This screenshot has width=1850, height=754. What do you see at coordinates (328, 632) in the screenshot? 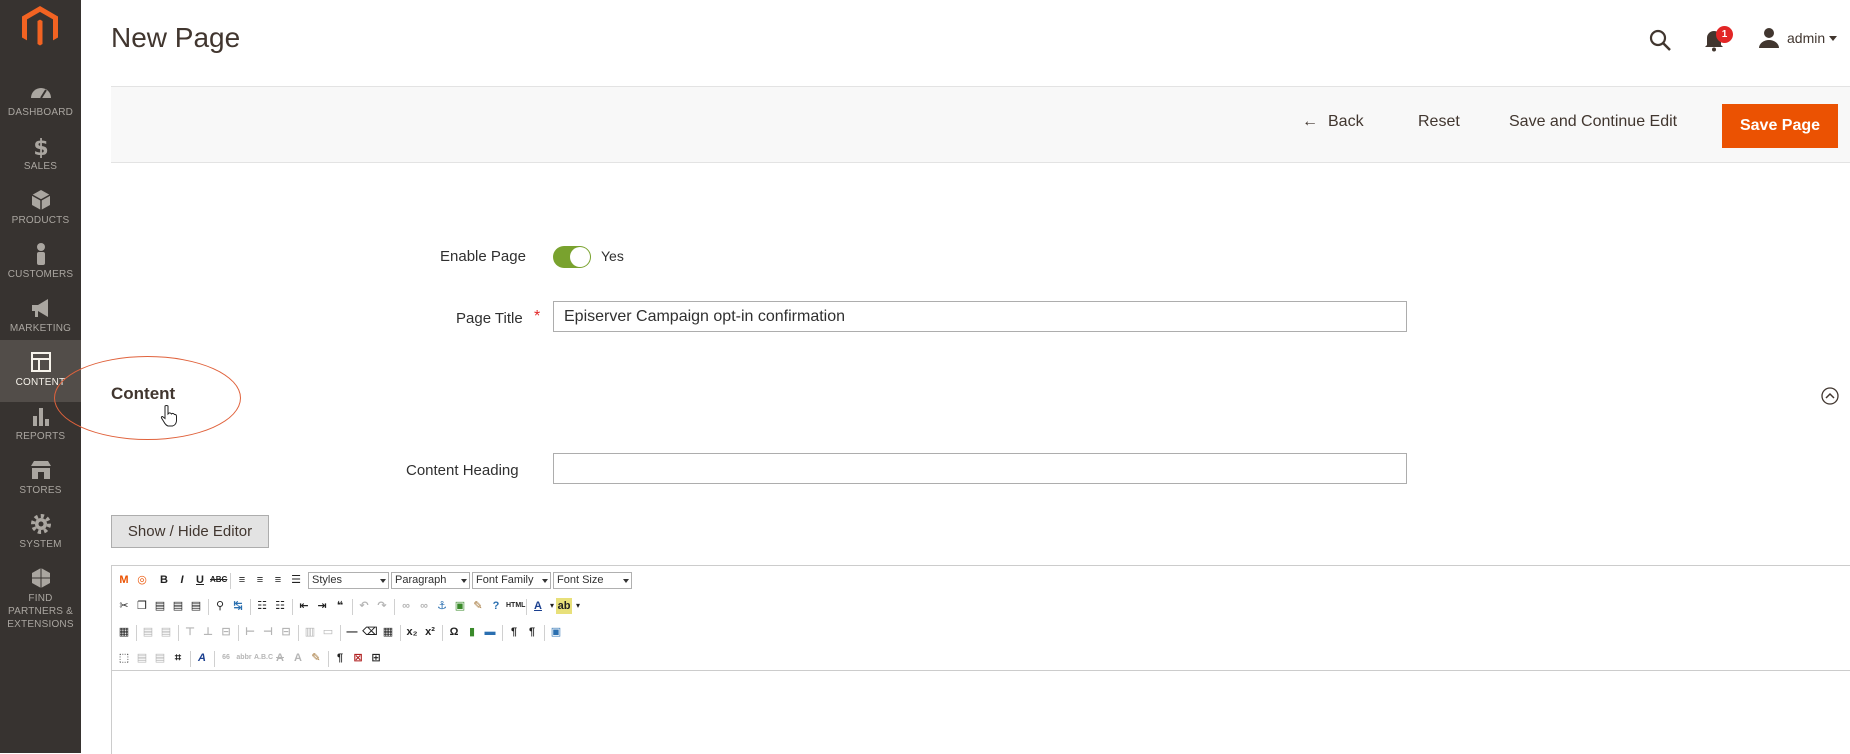
I see `merge-cells-icon: ▭` at bounding box center [328, 632].